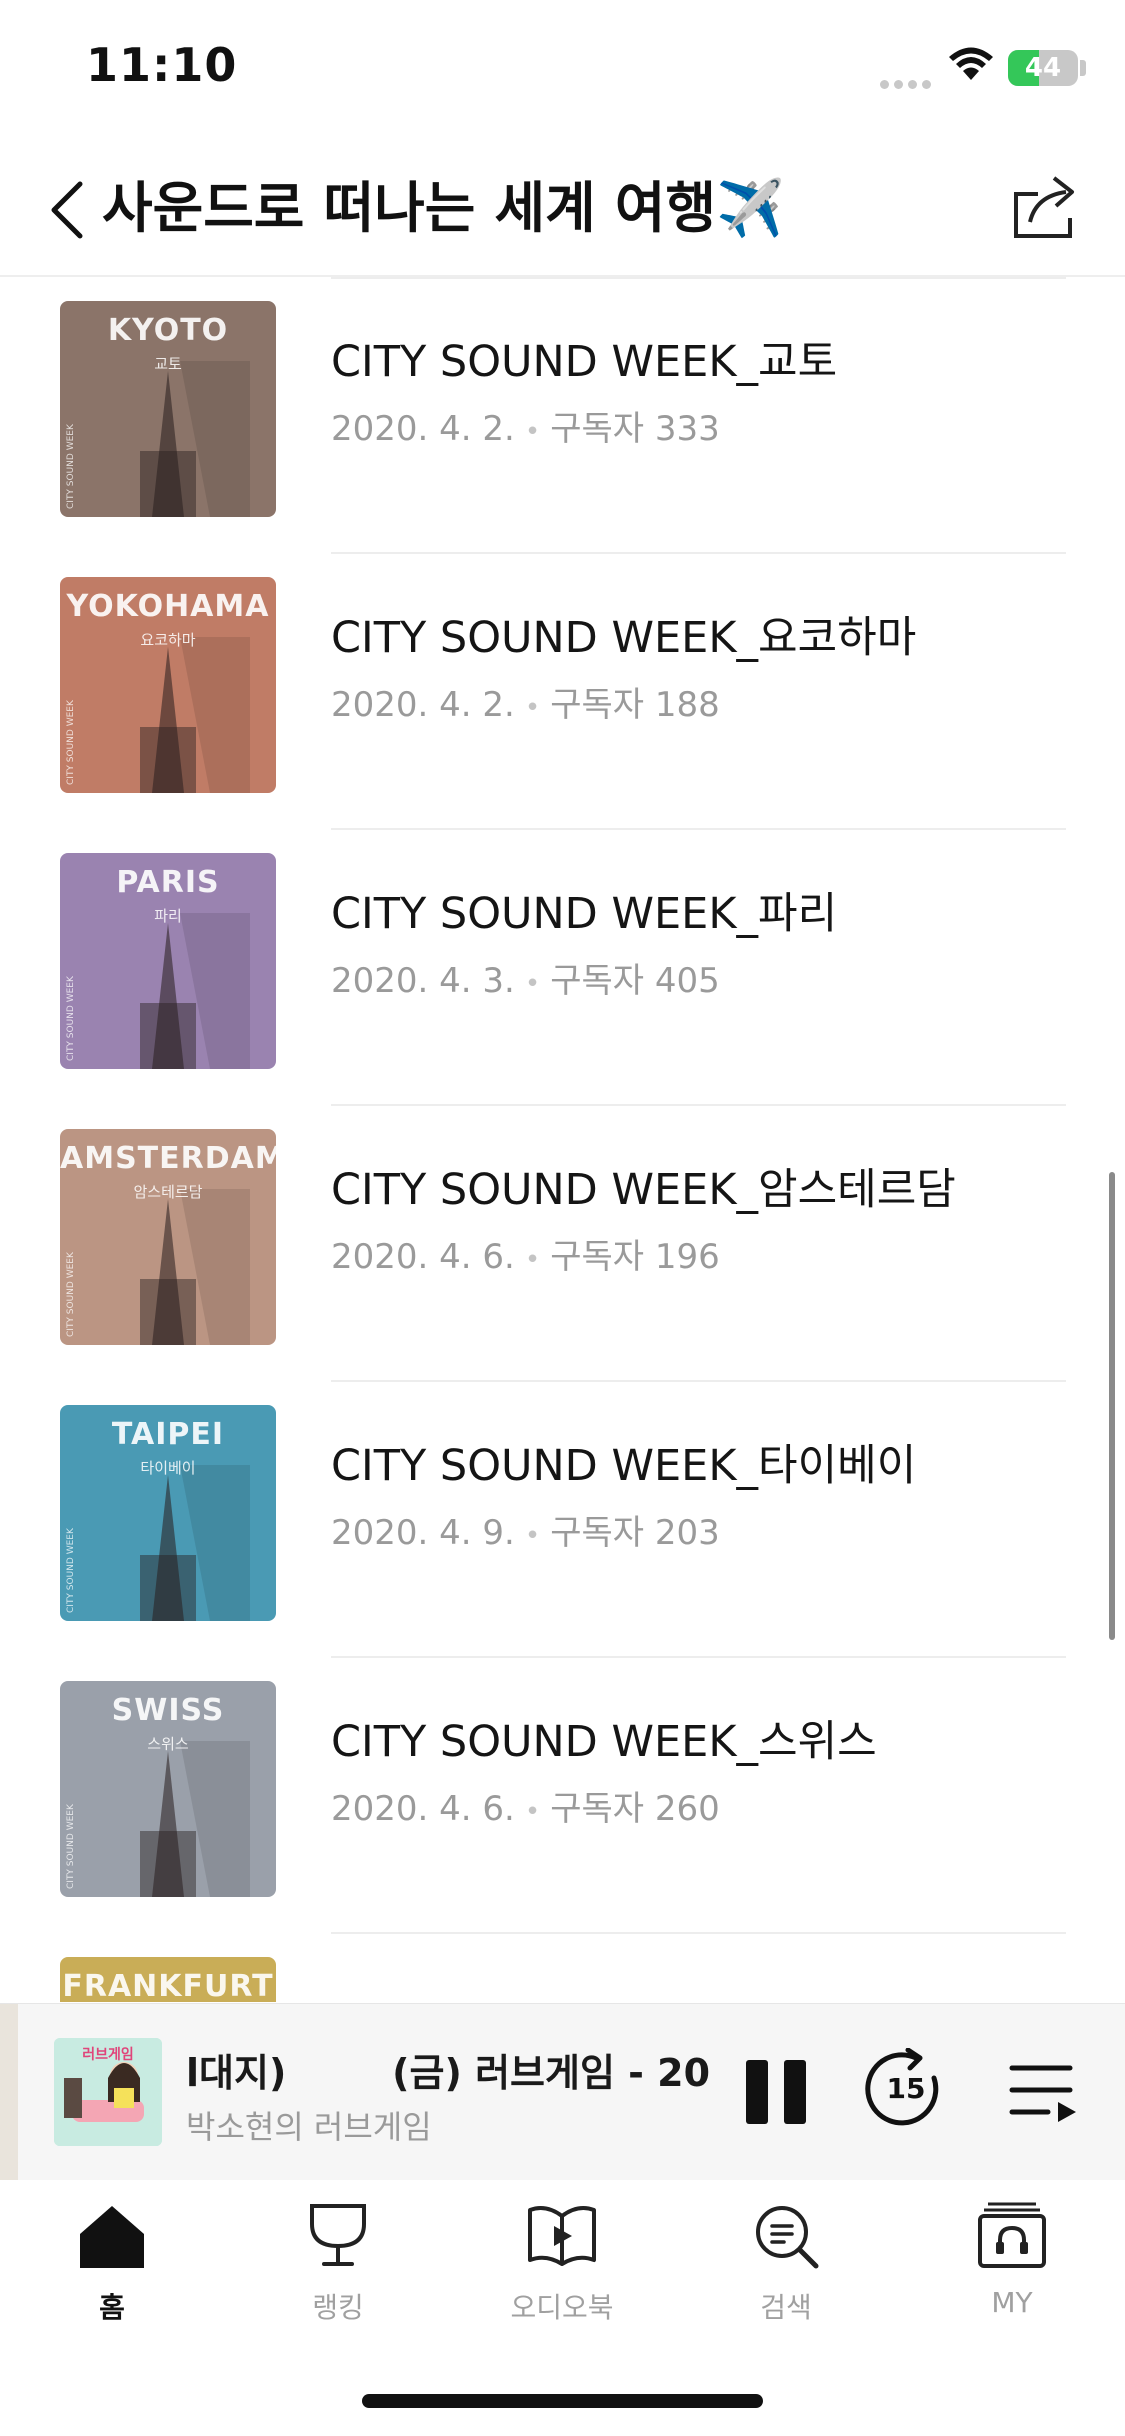 The height and width of the screenshot is (2436, 1125). I want to click on thumbnail-city-name: YOKOHAMA, so click(168, 606).